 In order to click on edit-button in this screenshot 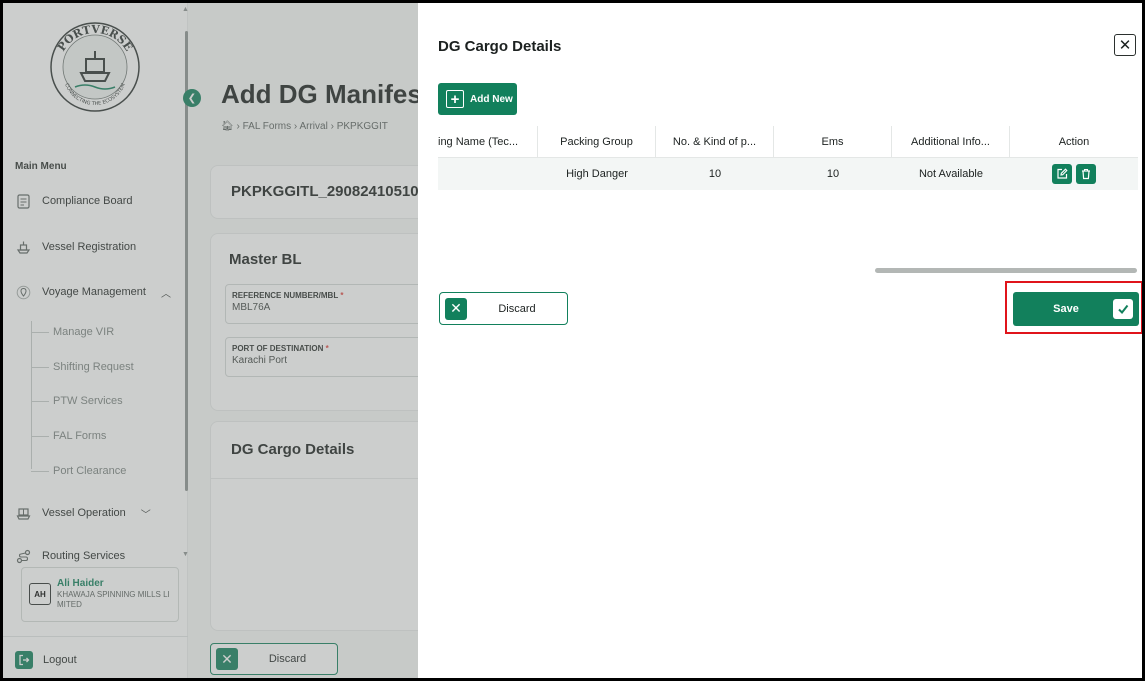, I will do `click(1062, 174)`.